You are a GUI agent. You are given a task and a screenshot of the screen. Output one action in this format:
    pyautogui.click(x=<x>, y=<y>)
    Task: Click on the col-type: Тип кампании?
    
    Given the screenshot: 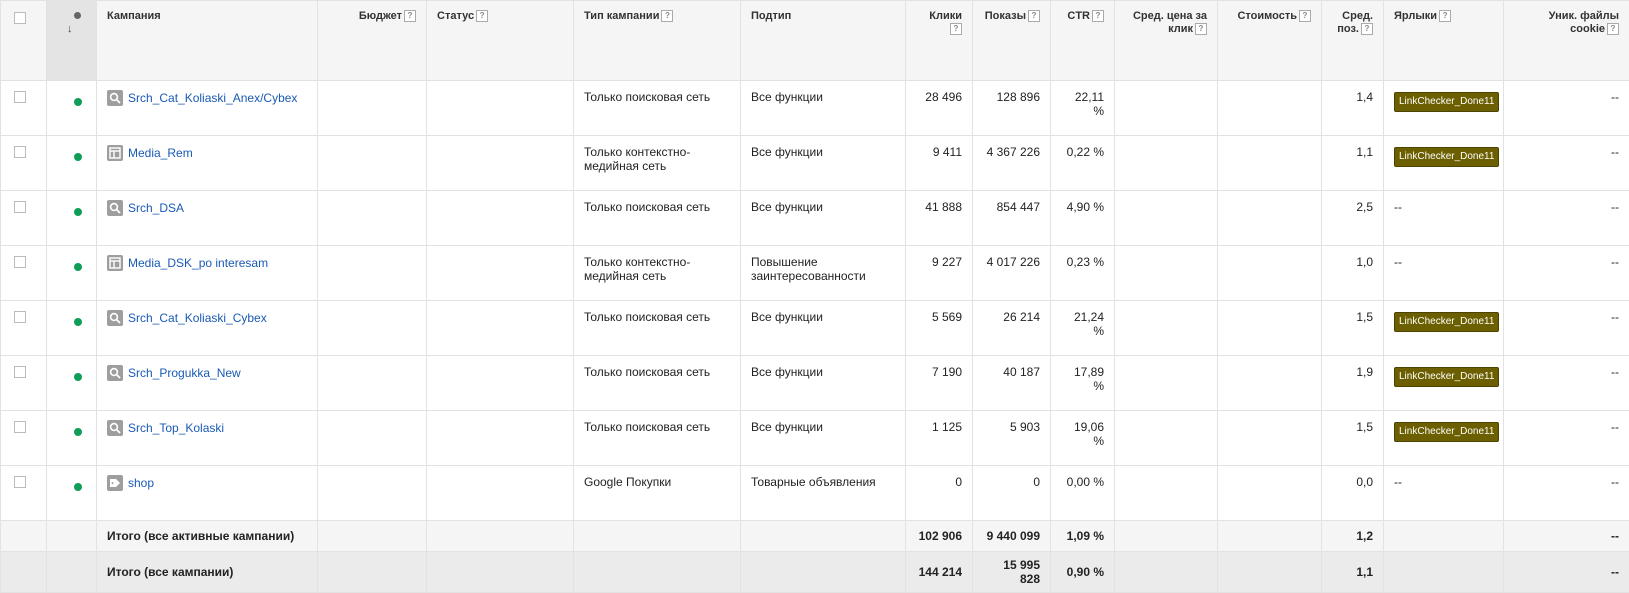 What is the action you would take?
    pyautogui.click(x=657, y=41)
    